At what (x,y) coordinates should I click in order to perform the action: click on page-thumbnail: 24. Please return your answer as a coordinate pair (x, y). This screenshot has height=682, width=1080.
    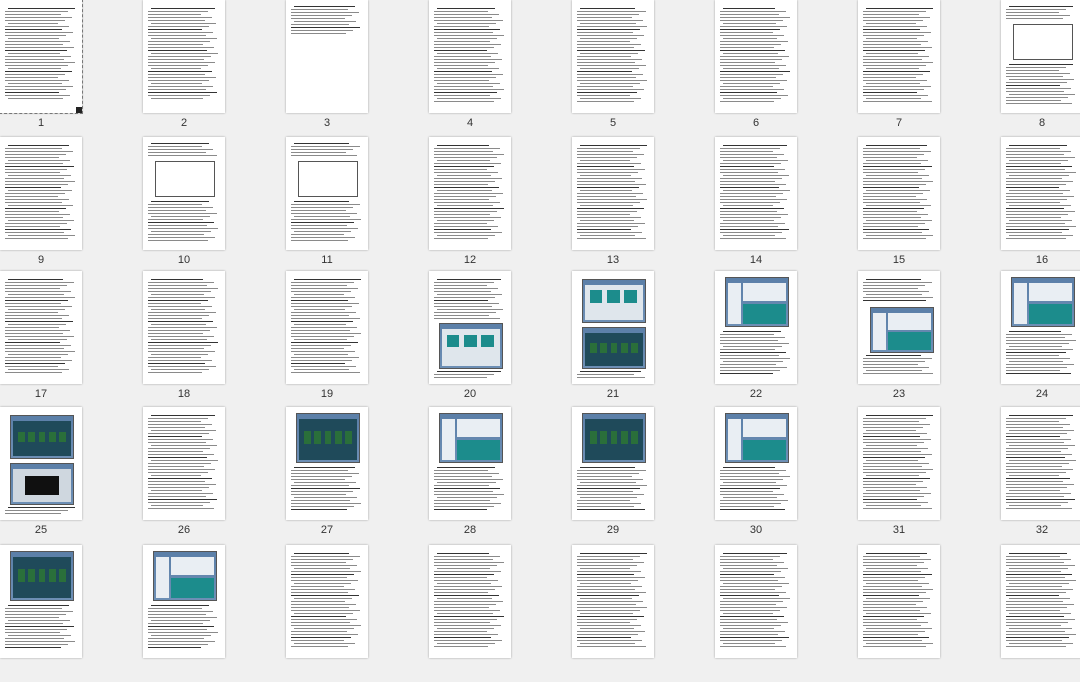
    Looking at the image, I should click on (1040, 339).